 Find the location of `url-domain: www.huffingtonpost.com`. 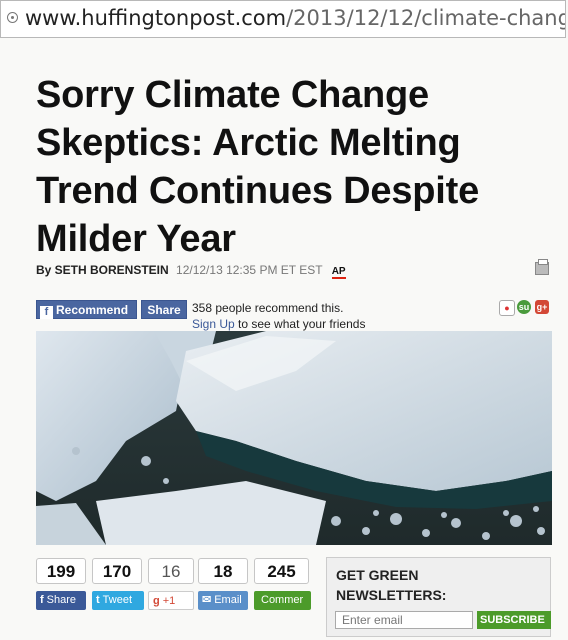

url-domain: www.huffingtonpost.com is located at coordinates (156, 18).